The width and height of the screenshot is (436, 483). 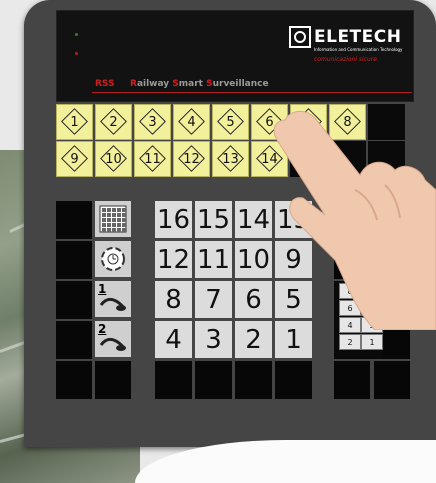 I want to click on zone-key-10: 10, so click(x=113, y=159).